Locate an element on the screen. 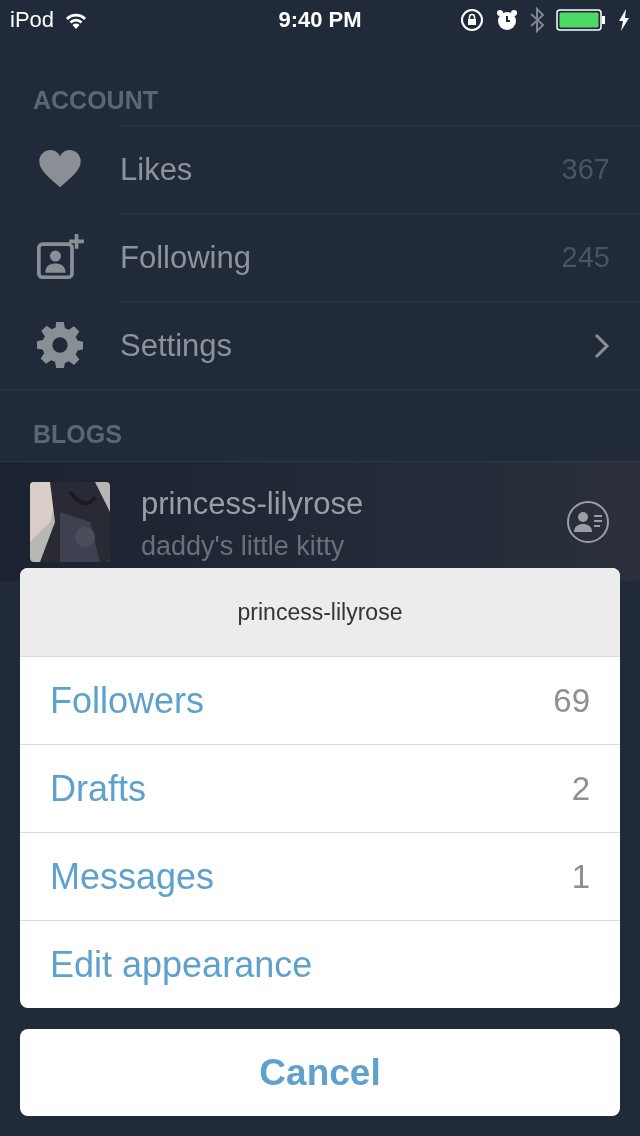 The height and width of the screenshot is (1136, 640). option-count: 1 is located at coordinates (580, 876).